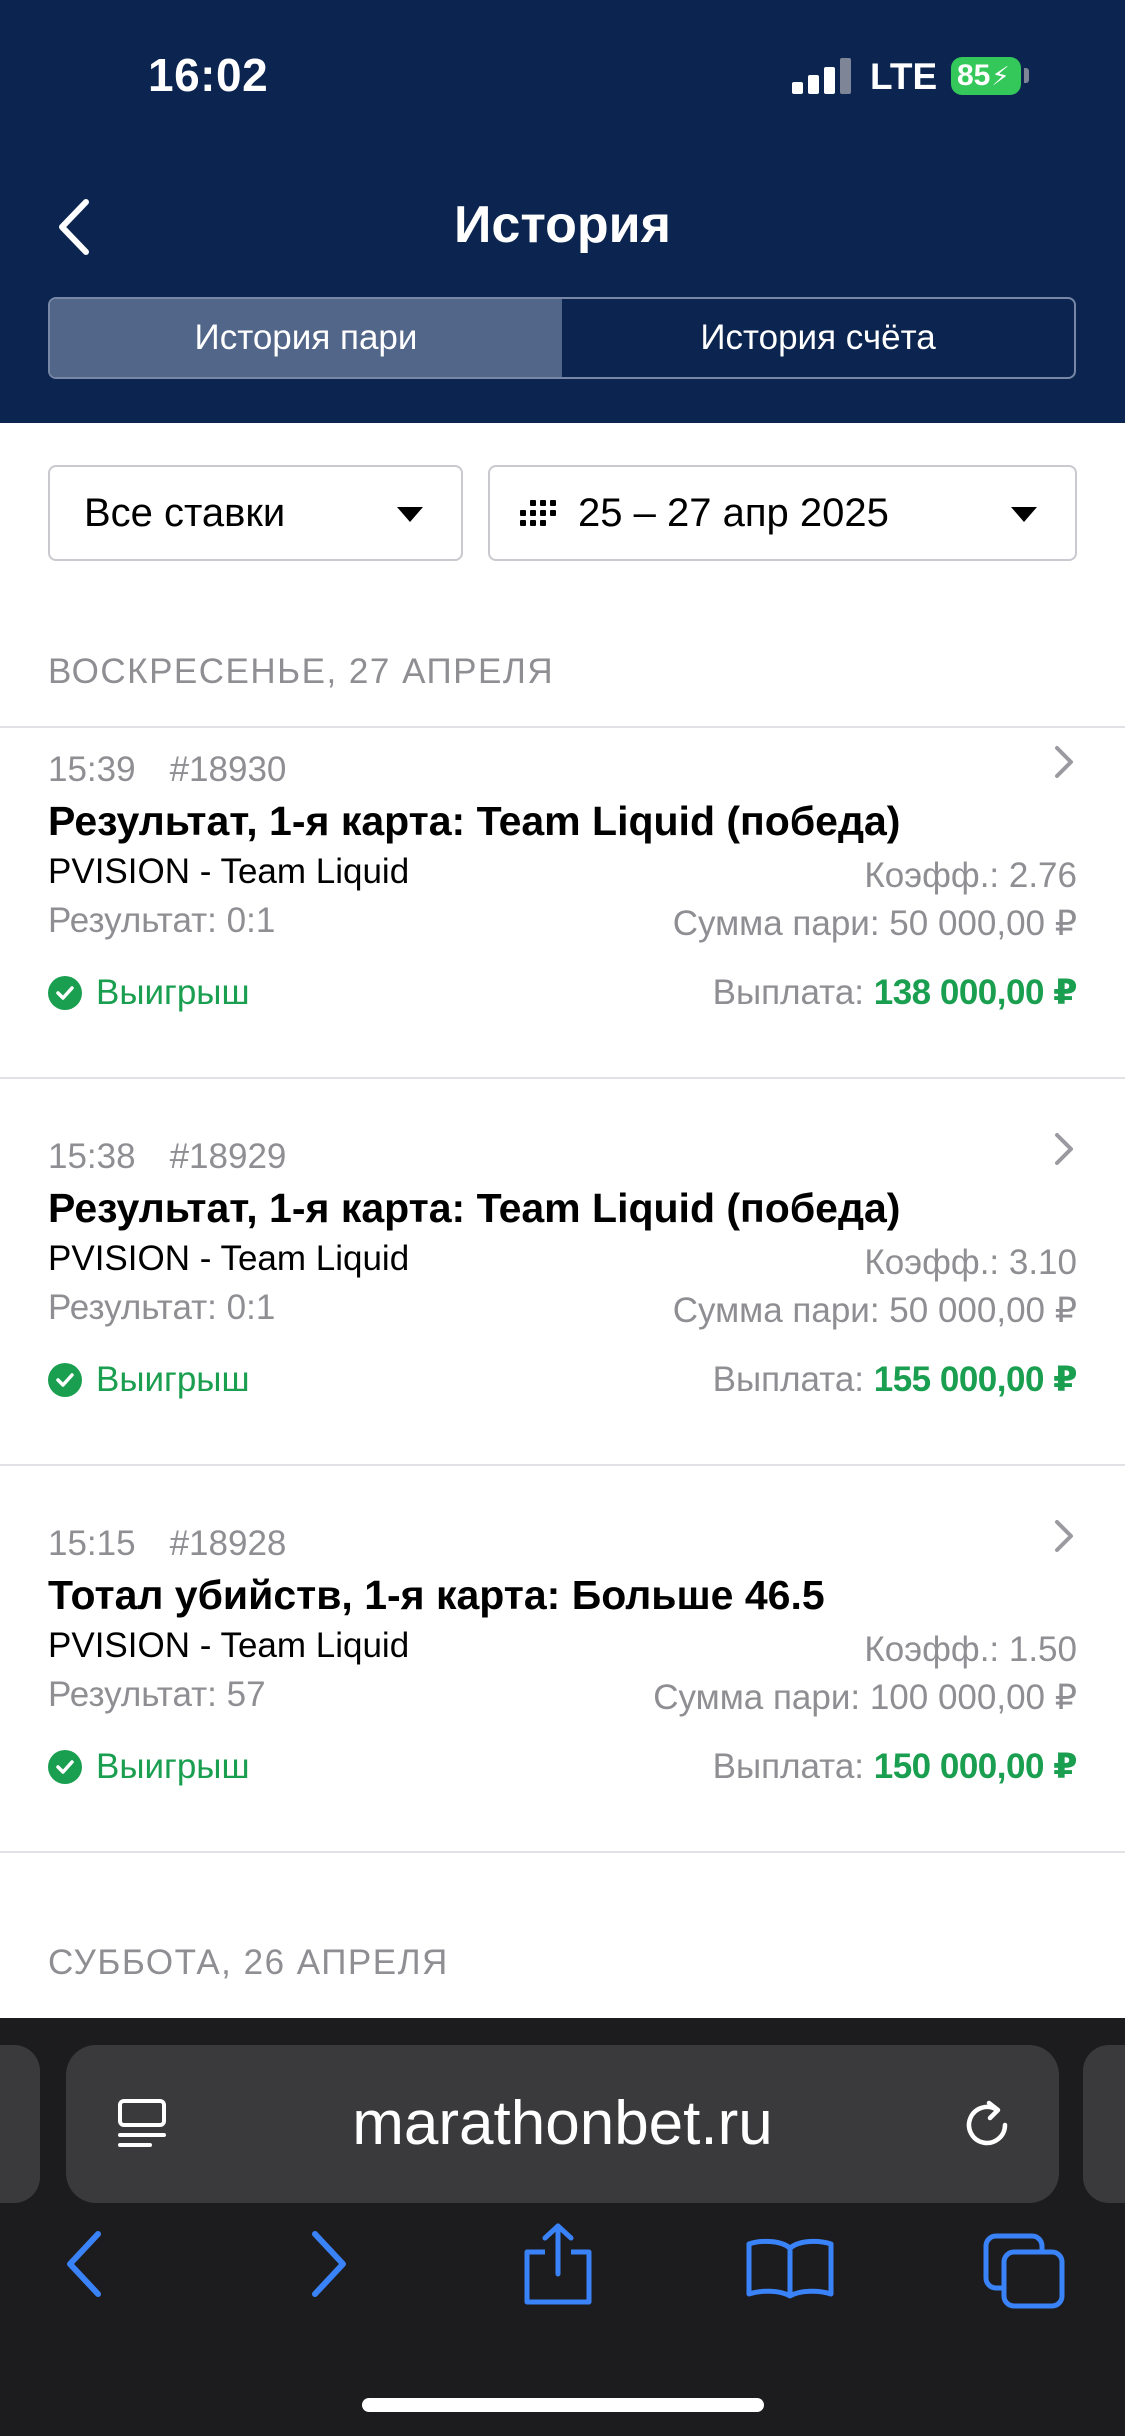  I want to click on tab-account-history: История счёта, so click(818, 338).